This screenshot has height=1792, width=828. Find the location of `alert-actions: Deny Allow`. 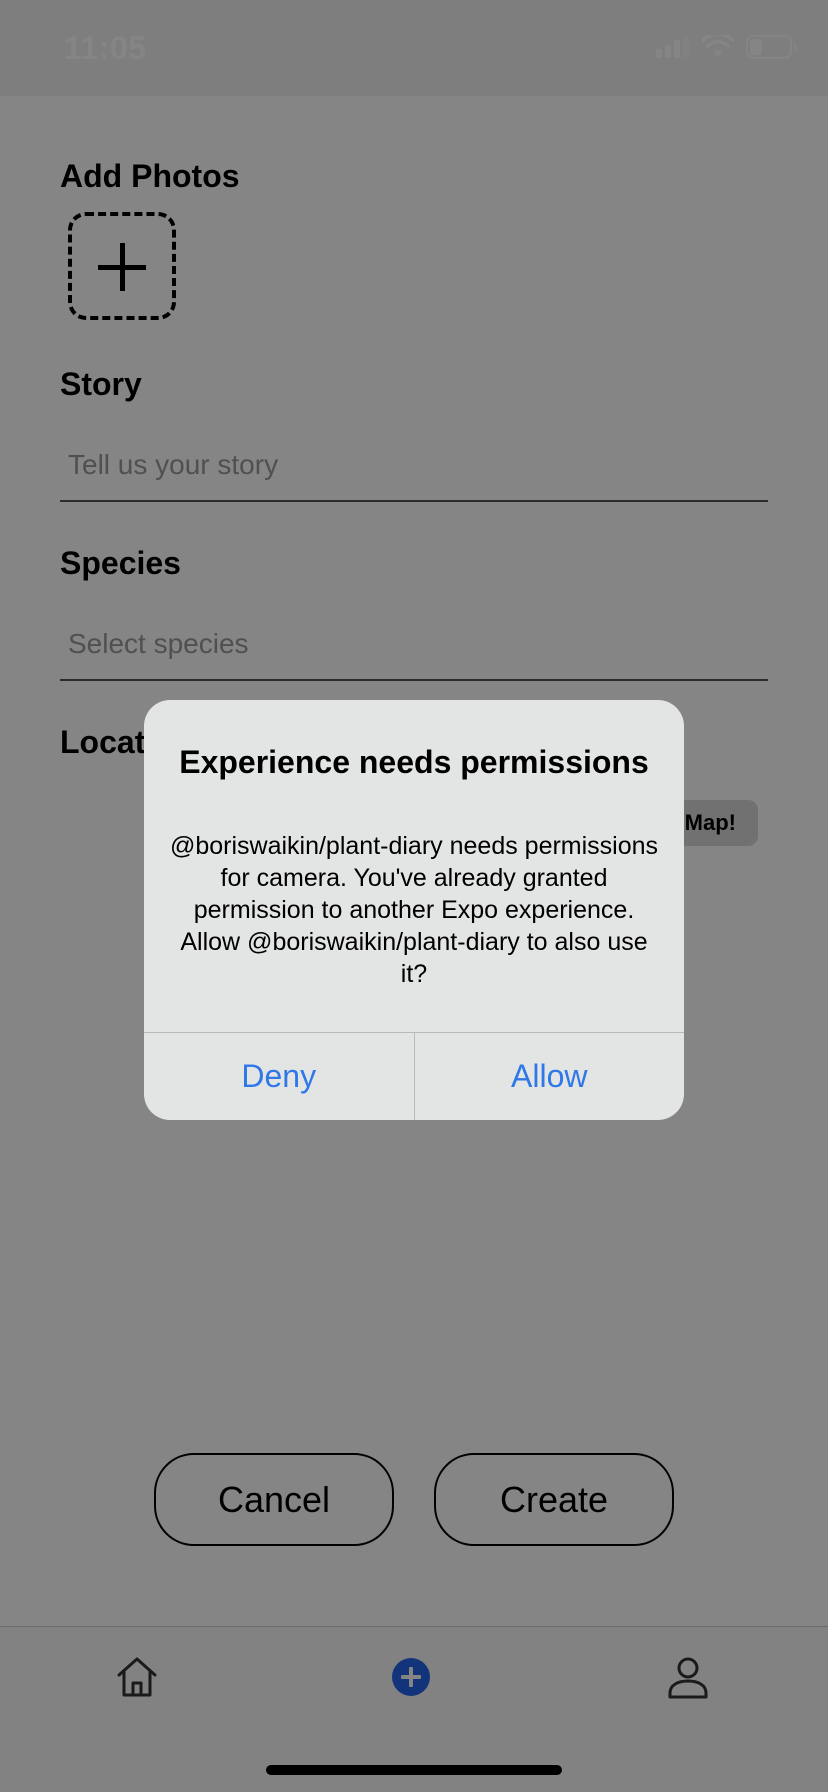

alert-actions: Deny Allow is located at coordinates (414, 1076).